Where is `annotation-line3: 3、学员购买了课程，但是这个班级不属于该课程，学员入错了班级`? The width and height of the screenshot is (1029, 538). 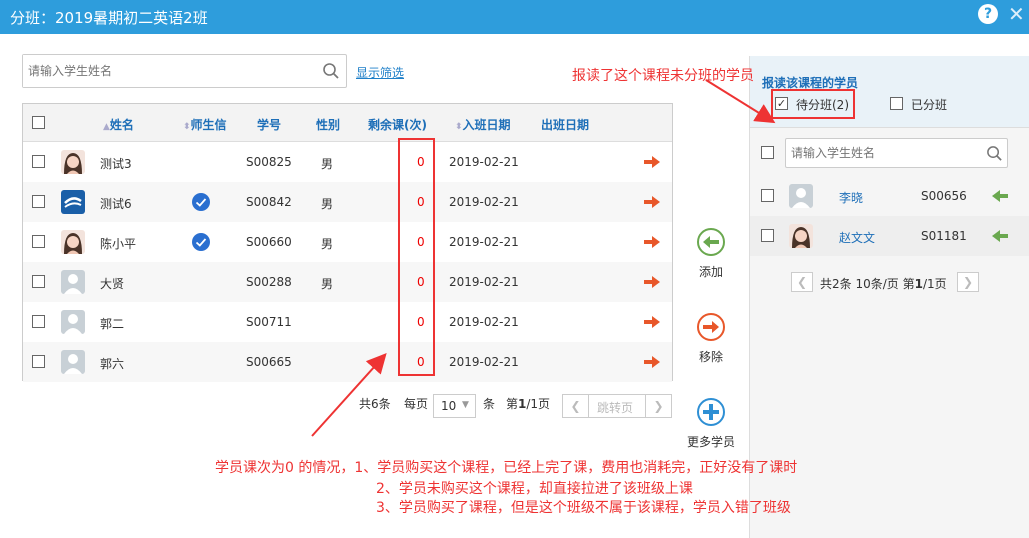
annotation-line3: 3、学员购买了课程，但是这个班级不属于该课程，学员入错了班级 is located at coordinates (583, 508).